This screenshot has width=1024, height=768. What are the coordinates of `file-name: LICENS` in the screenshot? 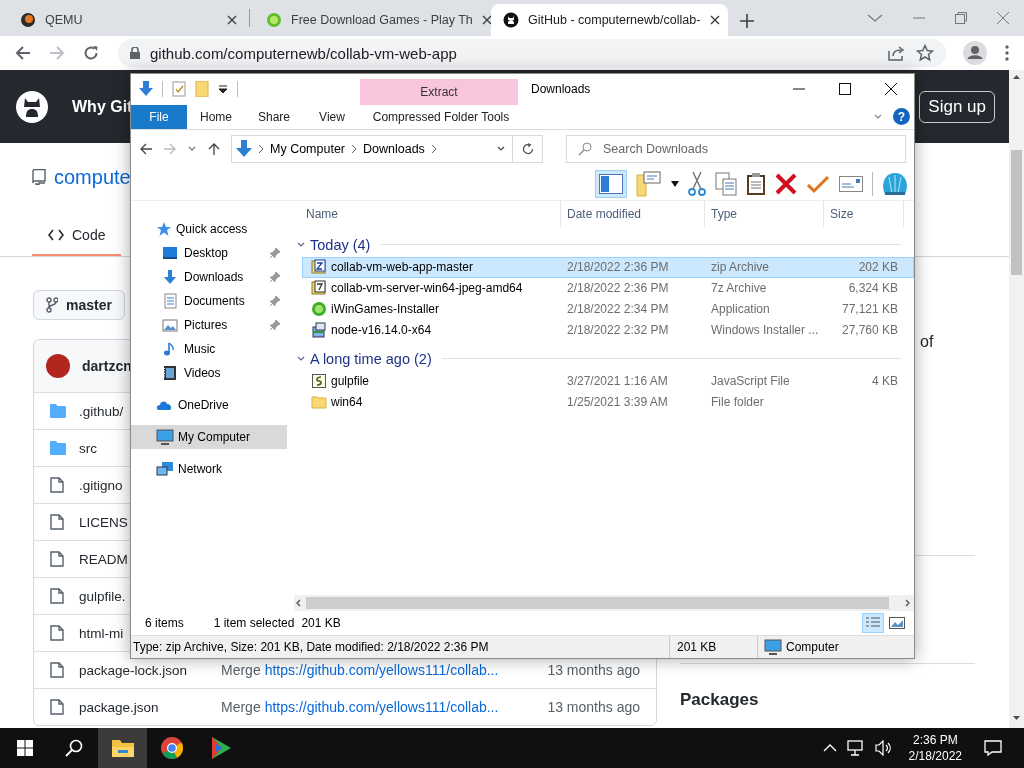 It's located at (103, 522).